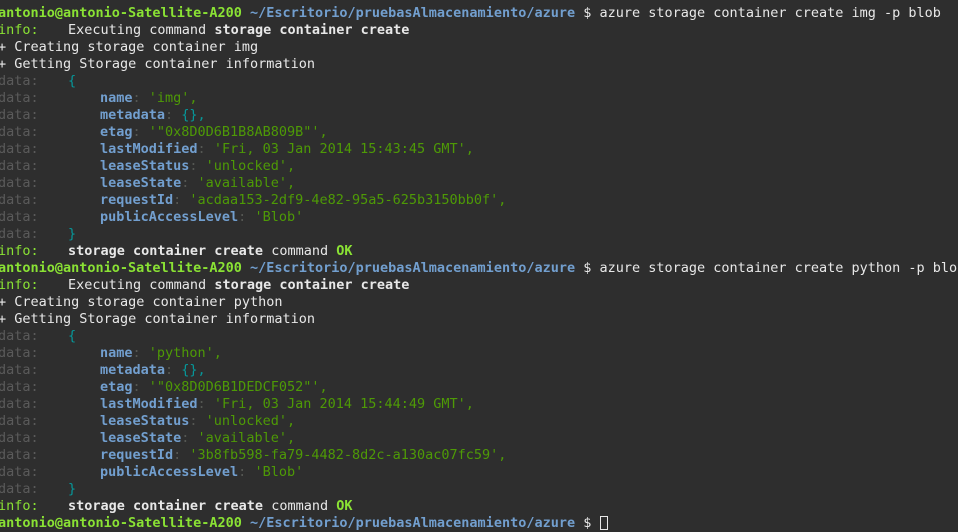 Image resolution: width=958 pixels, height=532 pixels. What do you see at coordinates (479, 387) in the screenshot?
I see `data-field-line: data: etag: '"0x8D0D6B1DEDCF052"',` at bounding box center [479, 387].